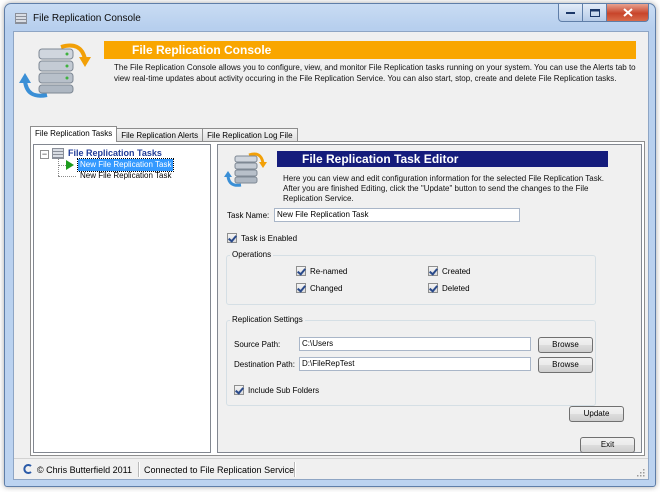  Describe the element at coordinates (330, 17) in the screenshot. I see `title-bar: File Replication Console` at that location.